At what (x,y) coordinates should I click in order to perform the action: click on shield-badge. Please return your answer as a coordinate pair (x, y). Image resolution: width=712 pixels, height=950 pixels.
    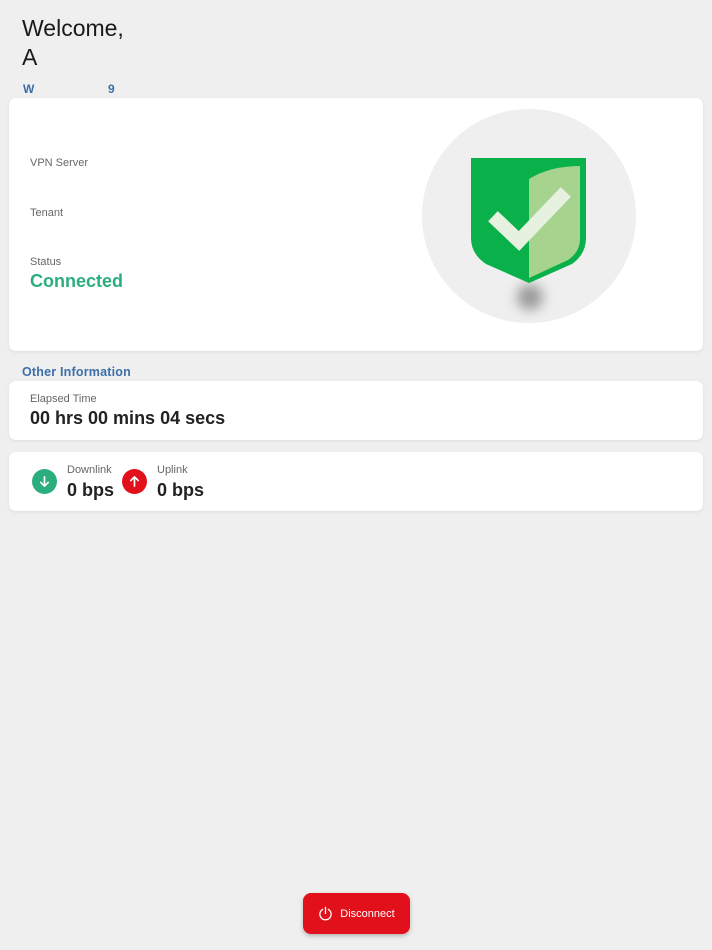
    Looking at the image, I should click on (529, 216).